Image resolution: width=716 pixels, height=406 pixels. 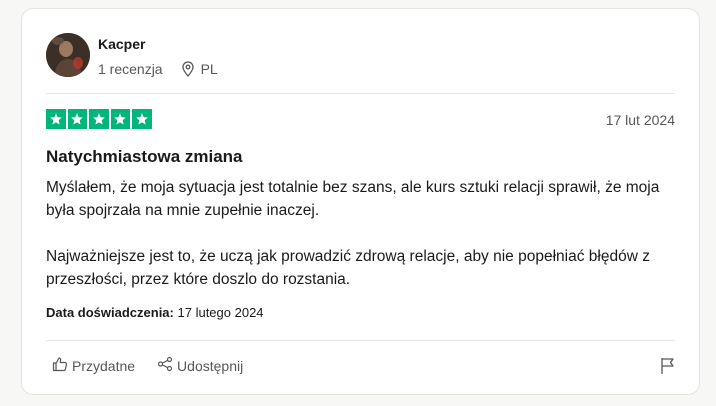 I want to click on reviewer-header: Kacper 1 recenzja PL, so click(x=360, y=63).